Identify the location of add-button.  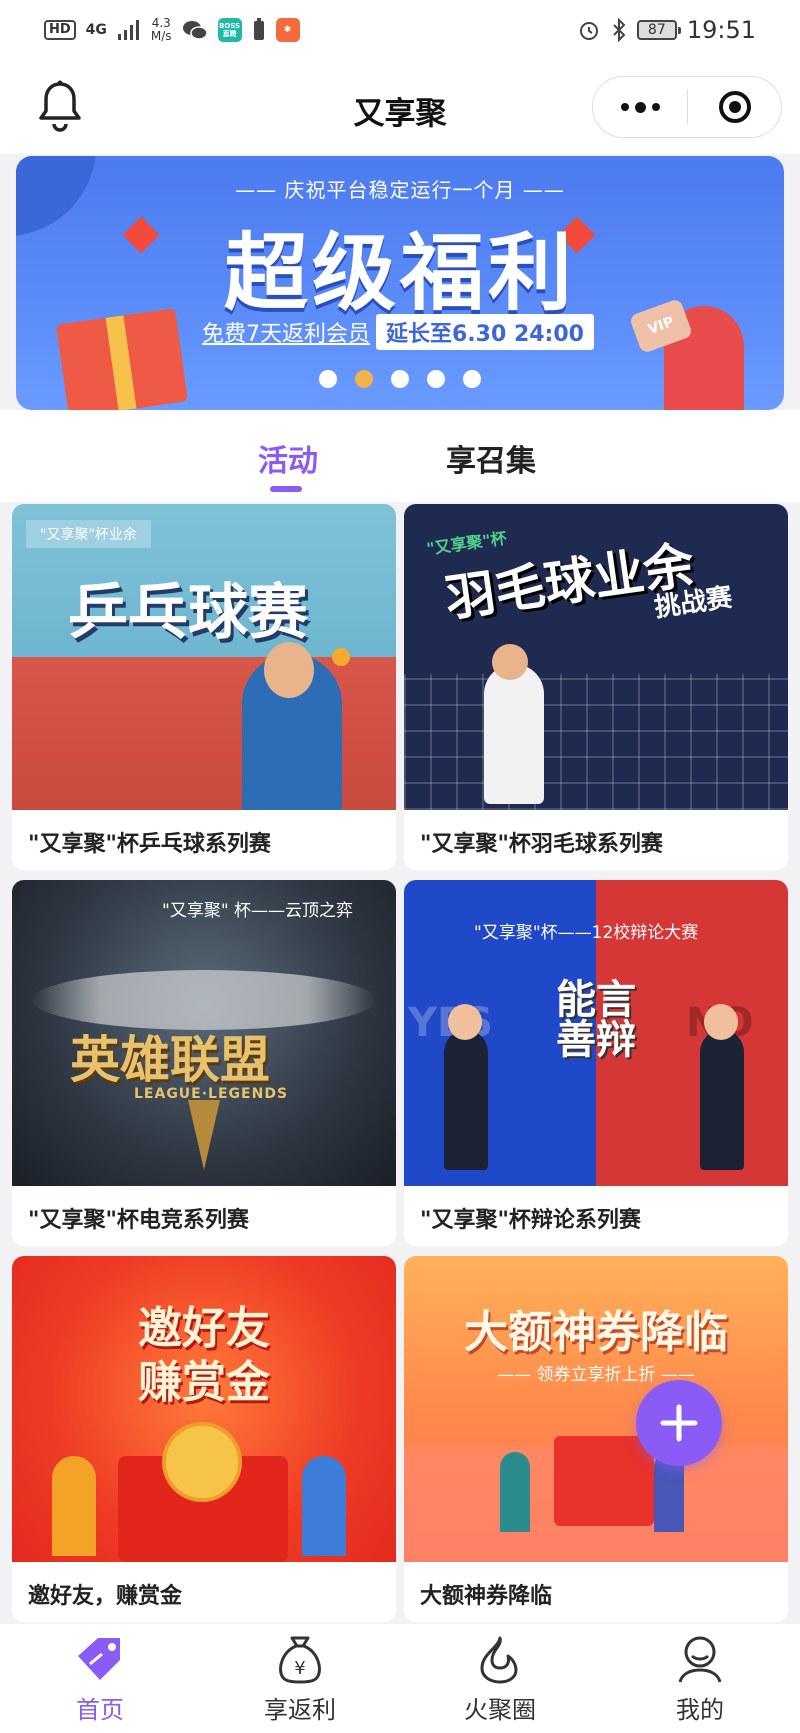
(679, 1423).